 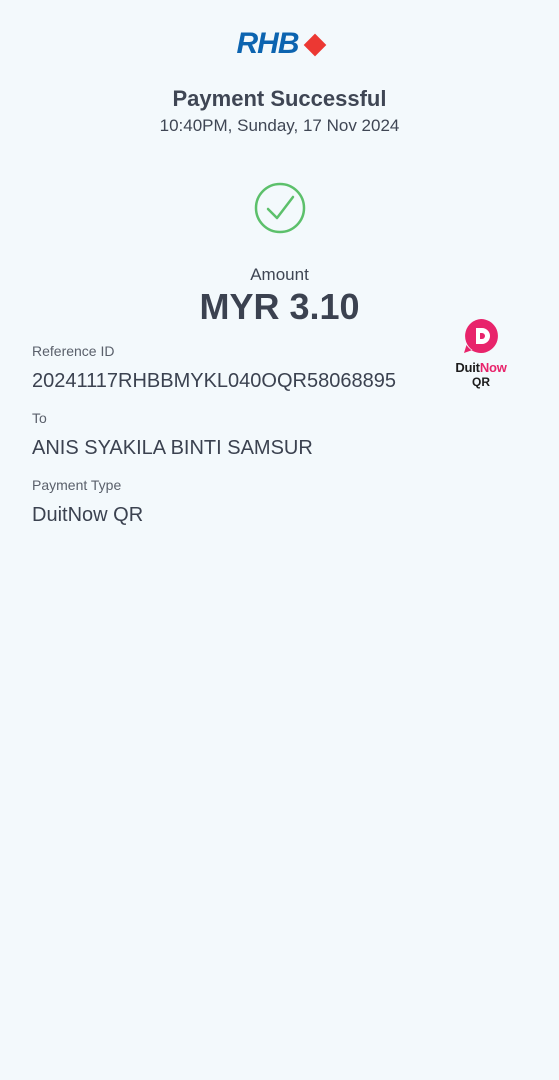 What do you see at coordinates (481, 336) in the screenshot?
I see `duitnow-logo-icon` at bounding box center [481, 336].